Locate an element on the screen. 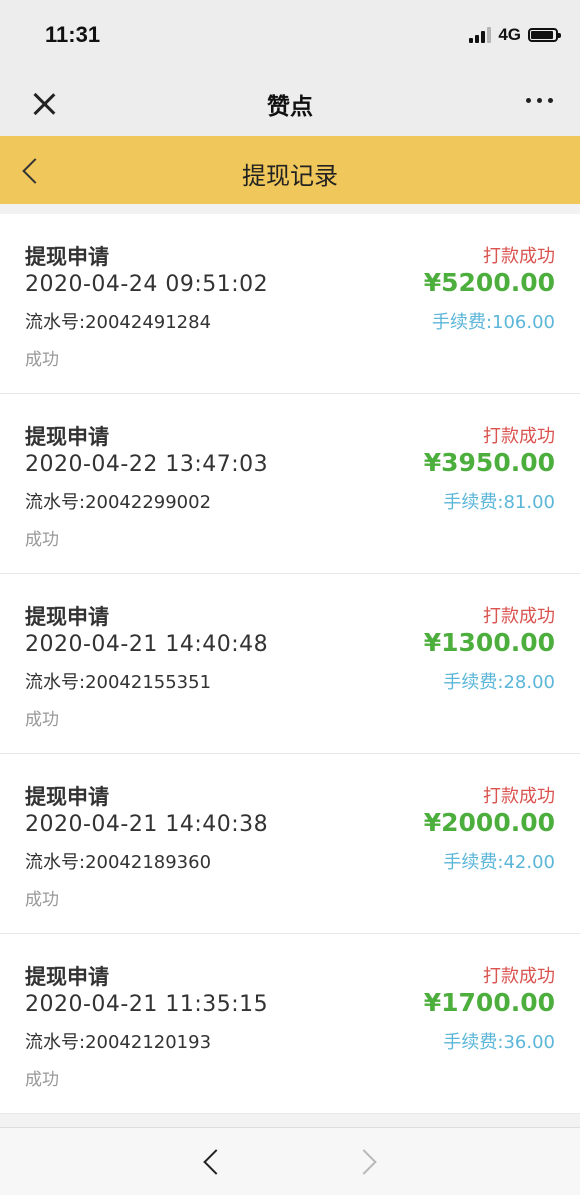 Image resolution: width=580 pixels, height=1195 pixels. header-title: 提现记录 is located at coordinates (290, 176).